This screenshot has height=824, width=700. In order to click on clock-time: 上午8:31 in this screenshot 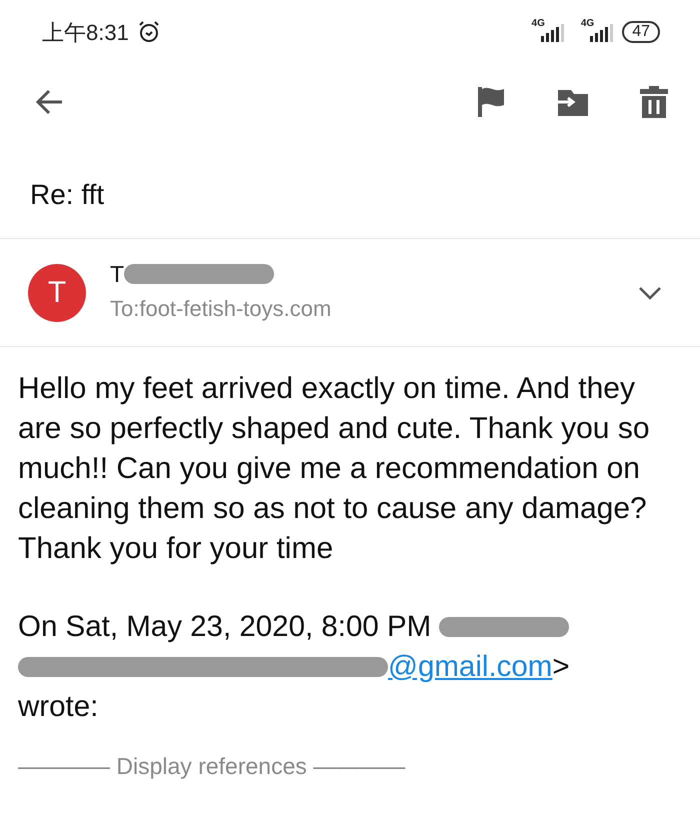, I will do `click(85, 32)`.